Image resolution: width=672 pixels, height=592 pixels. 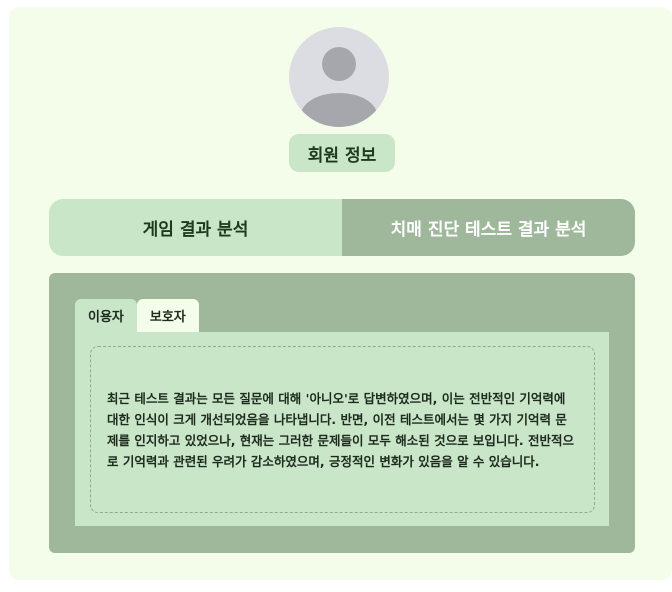 I want to click on tab-guardian: 보호자, so click(x=167, y=315).